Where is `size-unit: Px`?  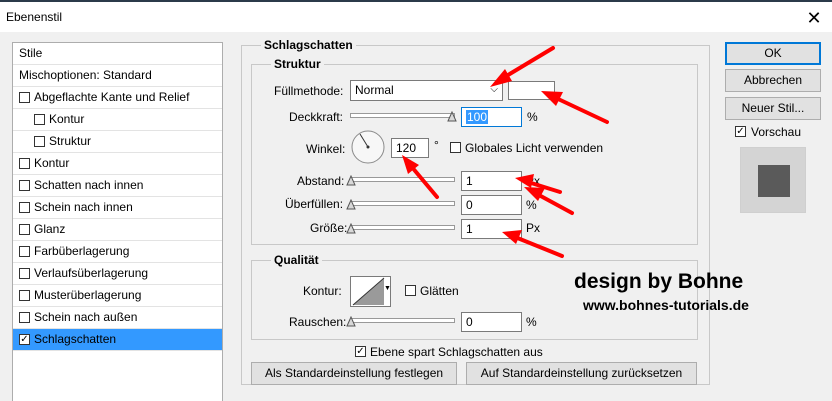 size-unit: Px is located at coordinates (533, 228).